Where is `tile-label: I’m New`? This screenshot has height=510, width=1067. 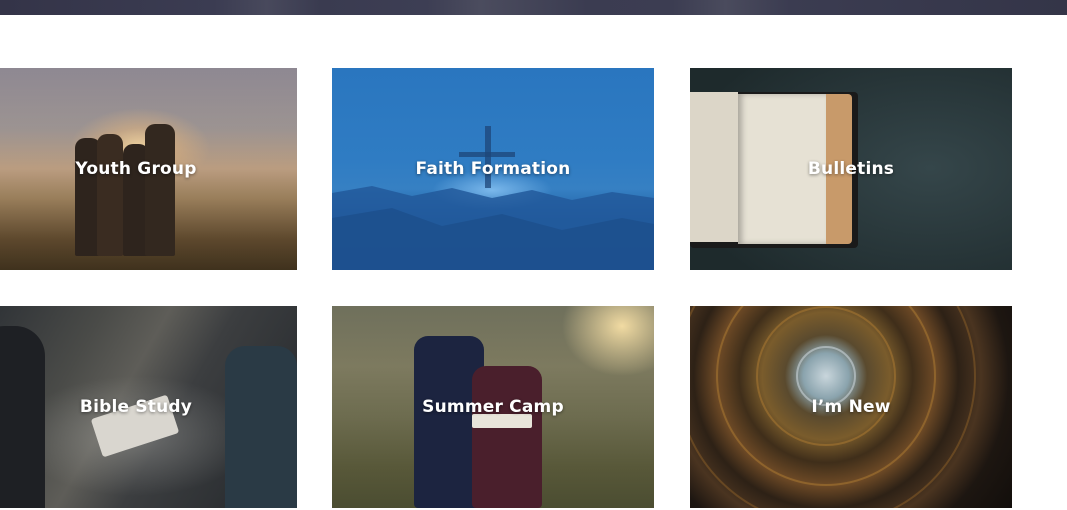 tile-label: I’m New is located at coordinates (851, 407).